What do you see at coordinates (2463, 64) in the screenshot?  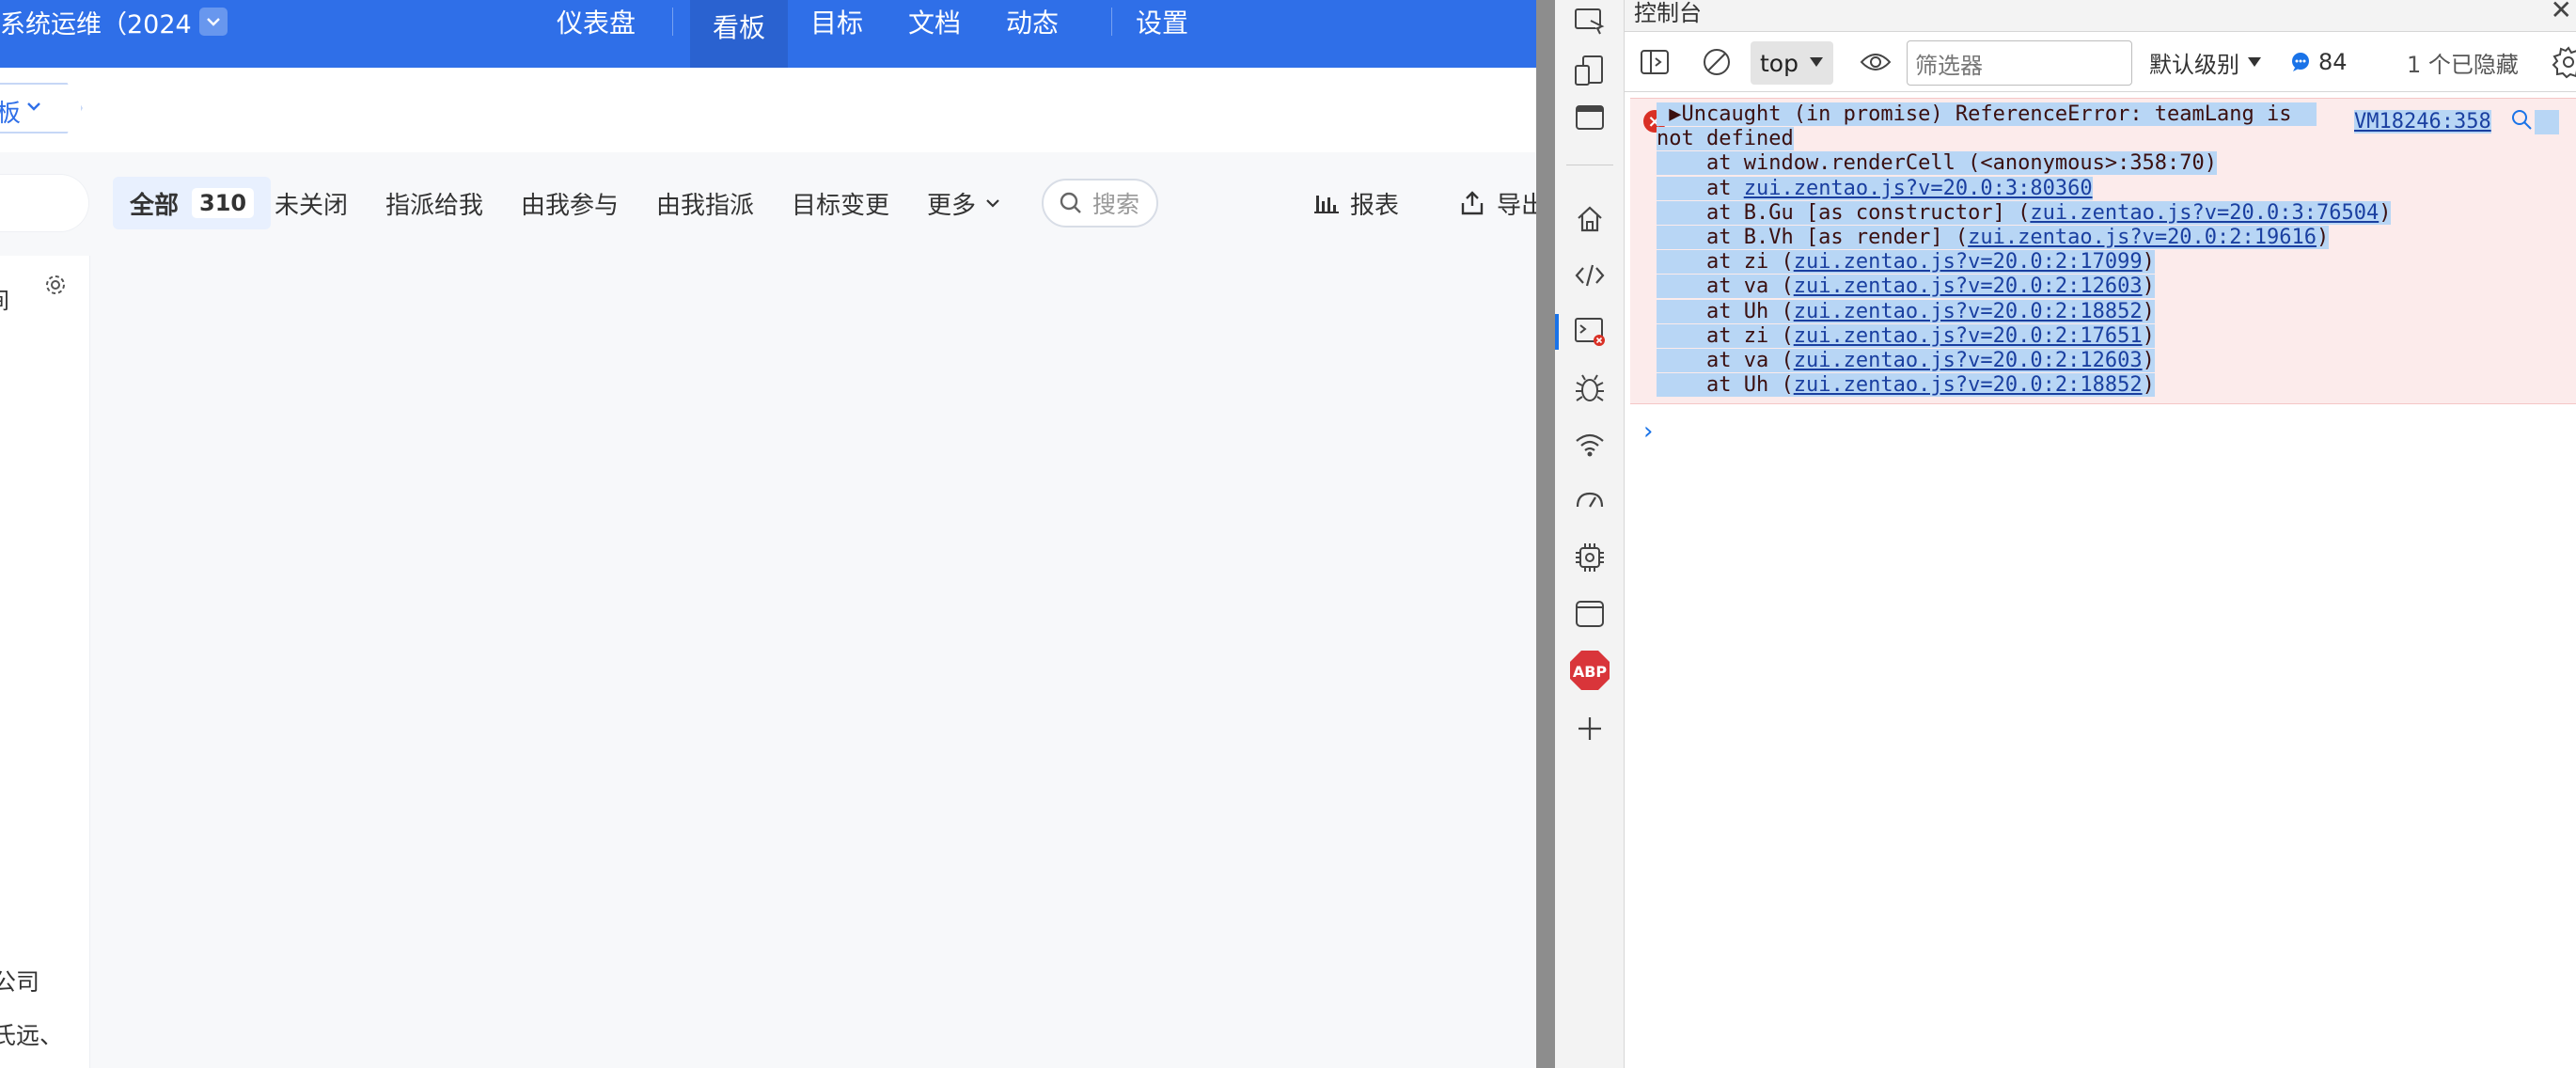 I see `hidden-count: 1 个已隐藏` at bounding box center [2463, 64].